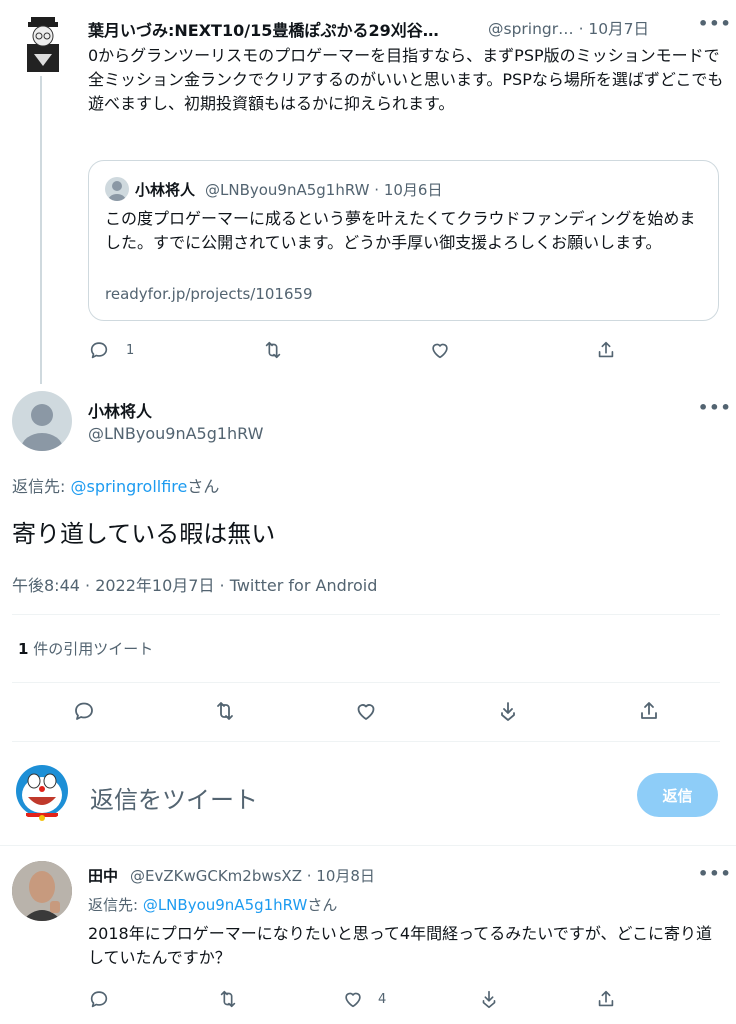 The width and height of the screenshot is (736, 1024). I want to click on thread-line, so click(41, 230).